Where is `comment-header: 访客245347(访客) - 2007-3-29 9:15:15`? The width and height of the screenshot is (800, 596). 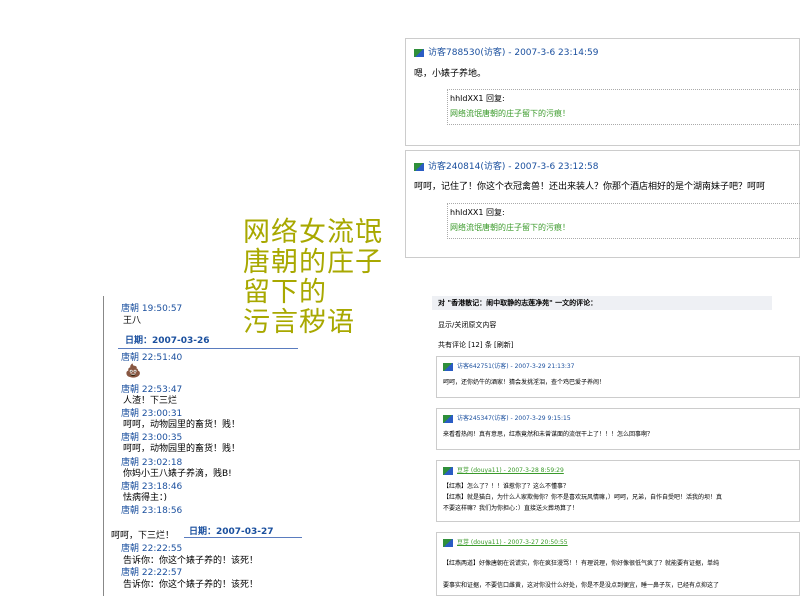
comment-header: 访客245347(访客) - 2007-3-29 9:15:15 is located at coordinates (507, 418).